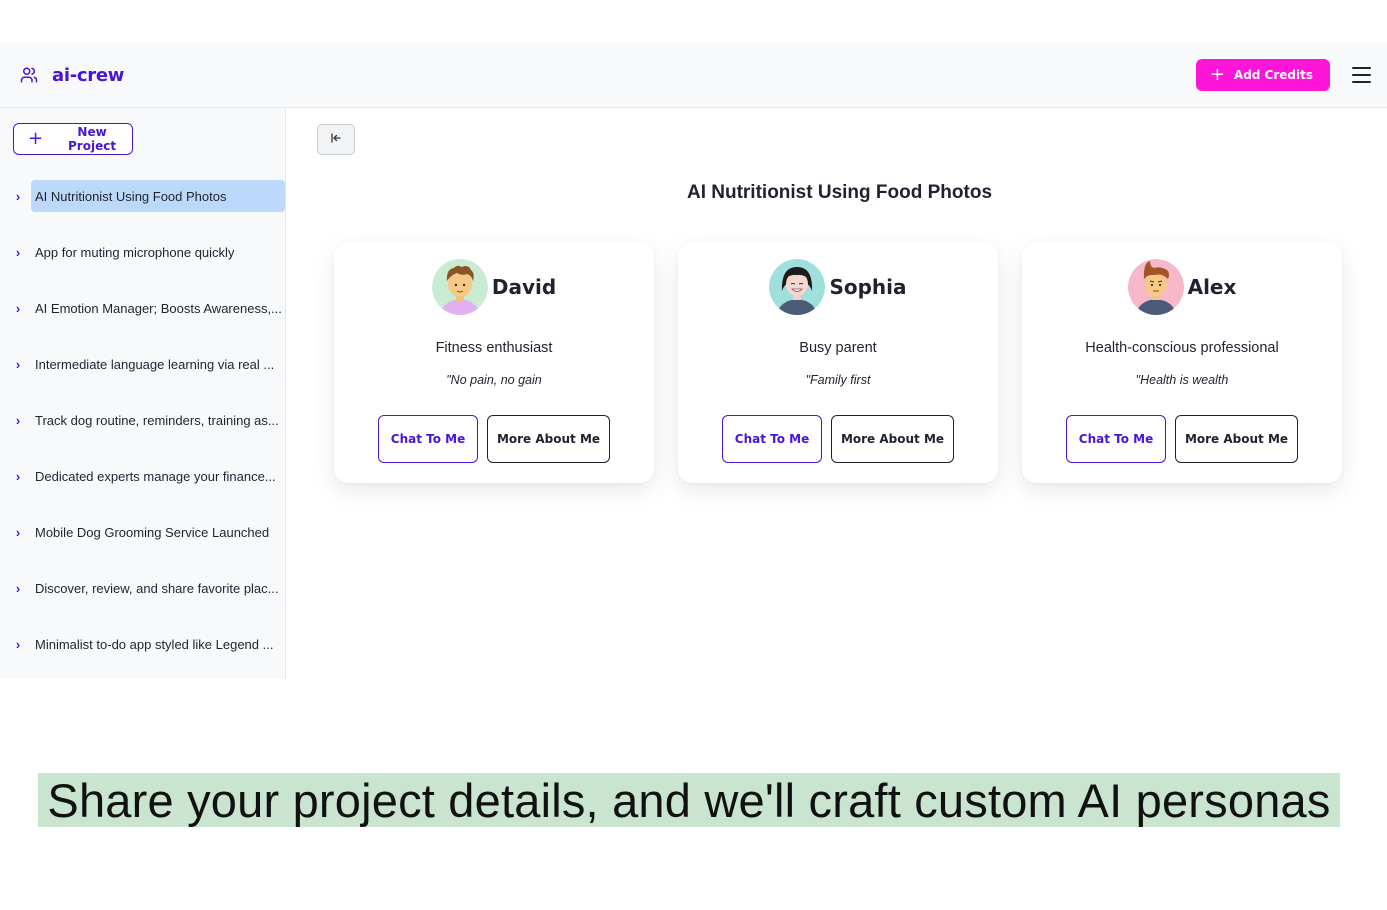  What do you see at coordinates (1273, 75) in the screenshot?
I see `add-credits-label: Add Credits` at bounding box center [1273, 75].